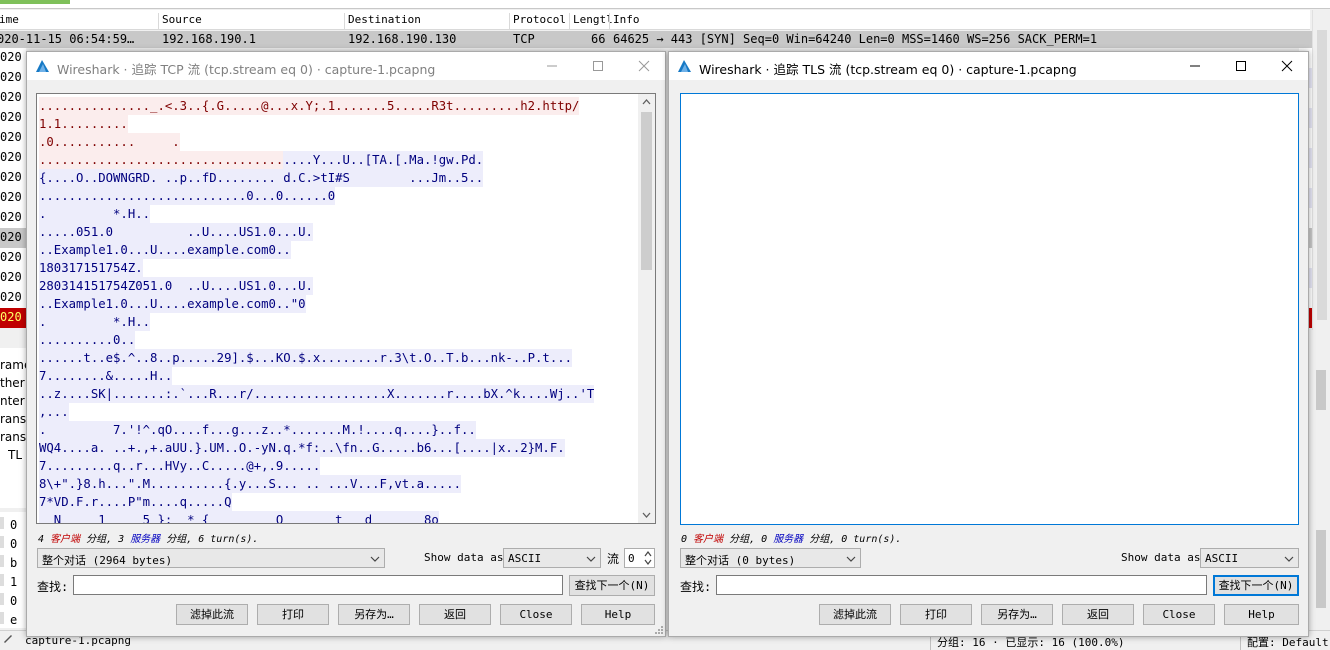  What do you see at coordinates (99, 539) in the screenshot?
I see `summary-separator: 分组,` at bounding box center [99, 539].